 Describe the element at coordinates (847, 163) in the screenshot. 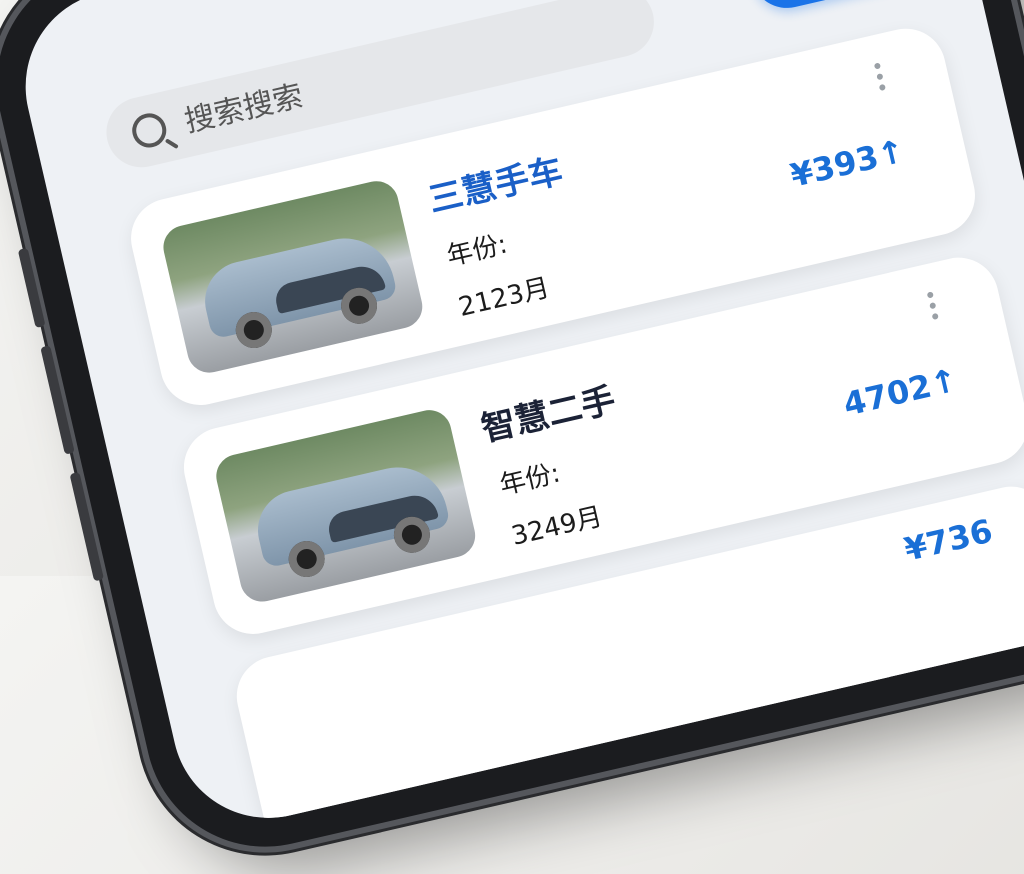

I see `price-label: ¥393↑` at that location.